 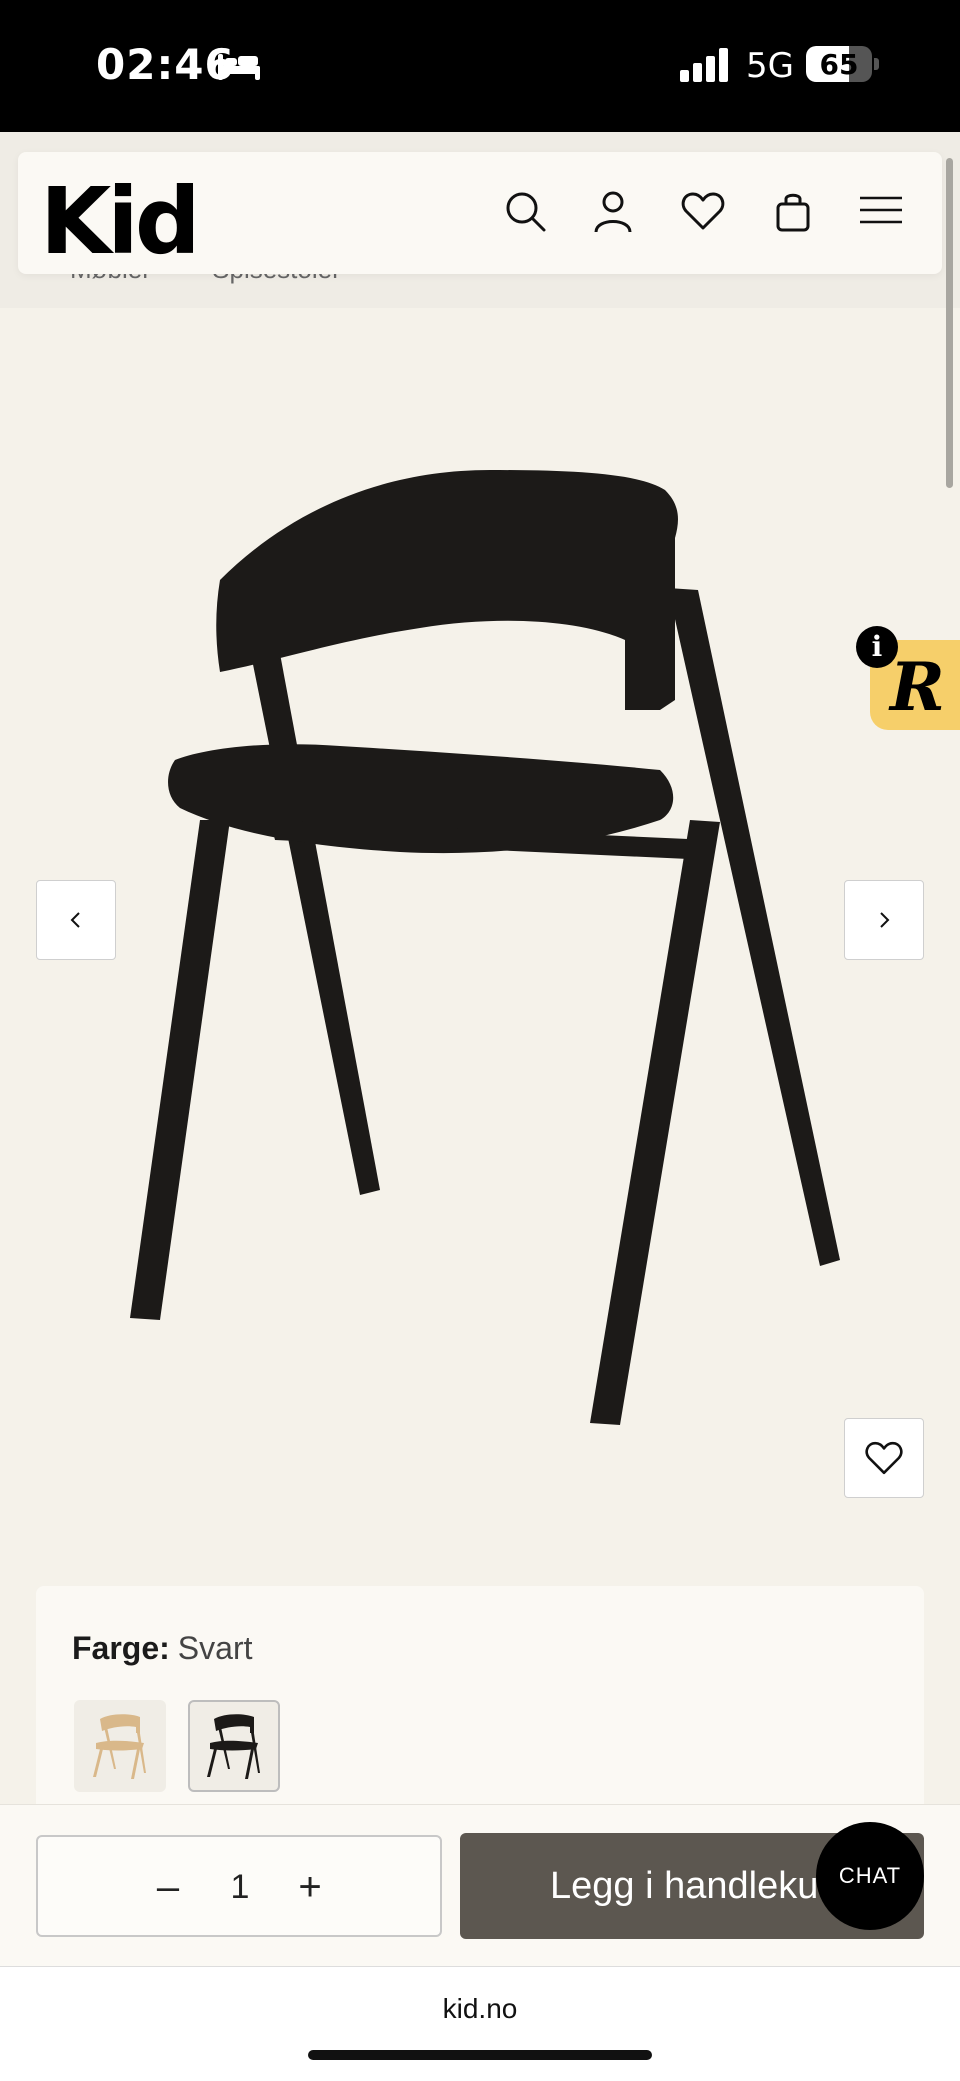 I want to click on quantity-decrease-button: –, so click(x=168, y=1887).